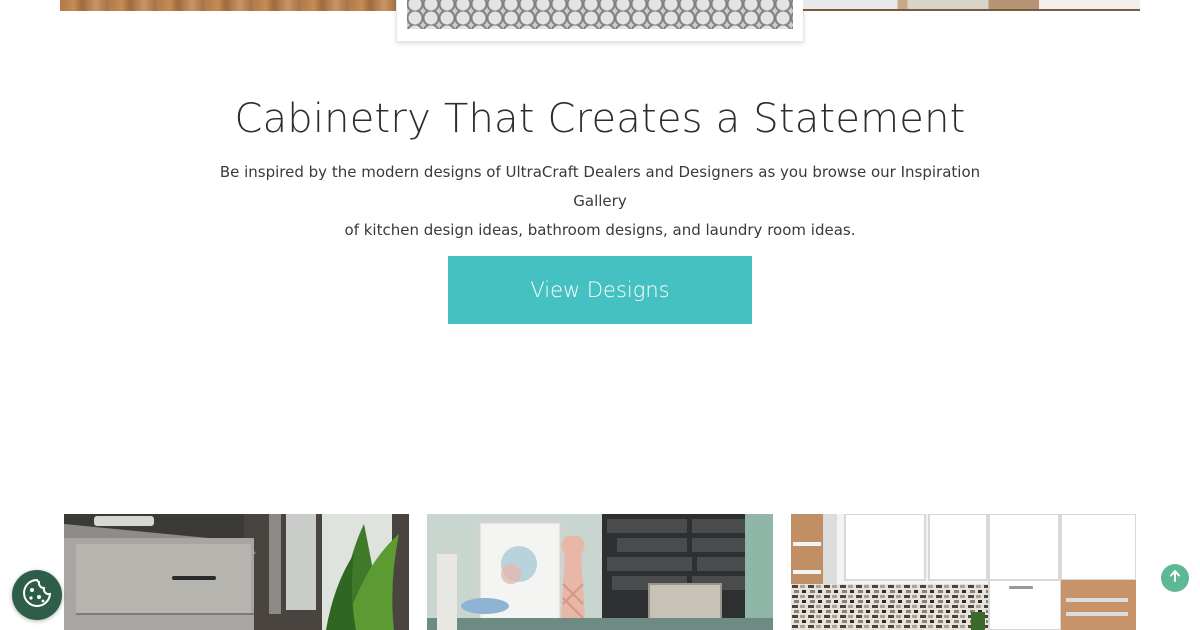  I want to click on tile-pattern-image, so click(600, 14).